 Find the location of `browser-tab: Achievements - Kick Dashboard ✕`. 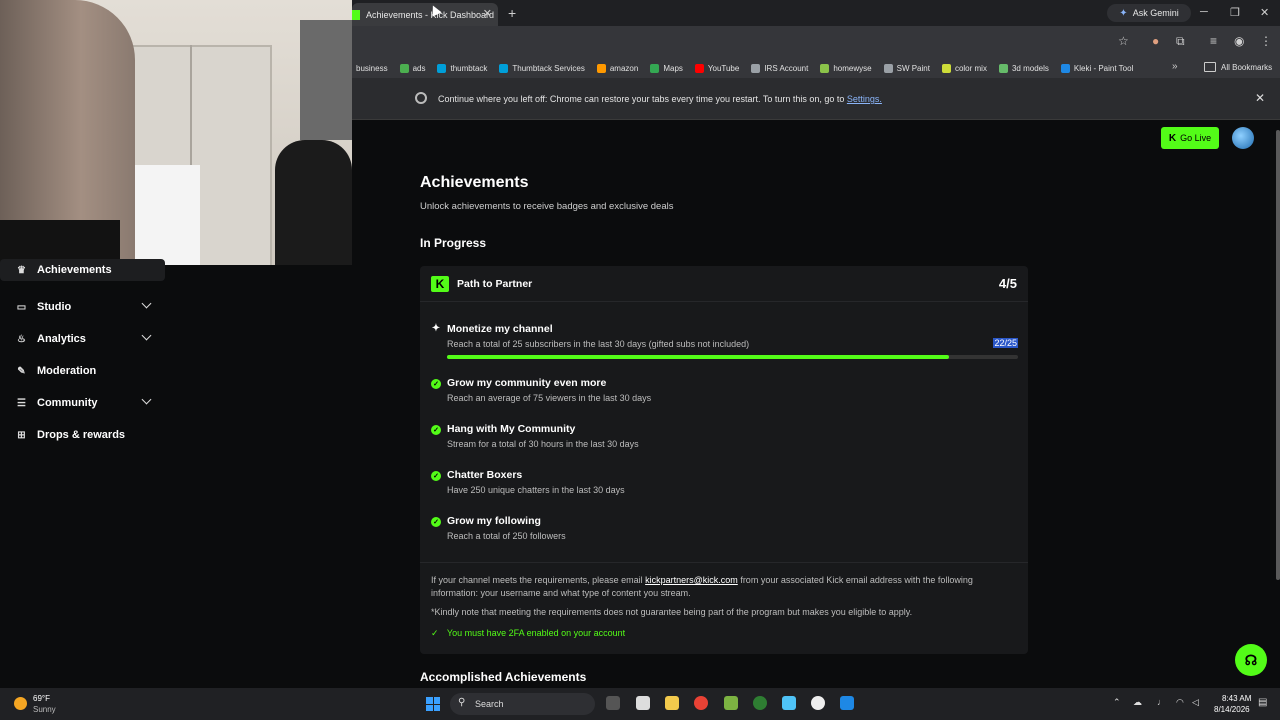

browser-tab: Achievements - Kick Dashboard ✕ is located at coordinates (425, 14).